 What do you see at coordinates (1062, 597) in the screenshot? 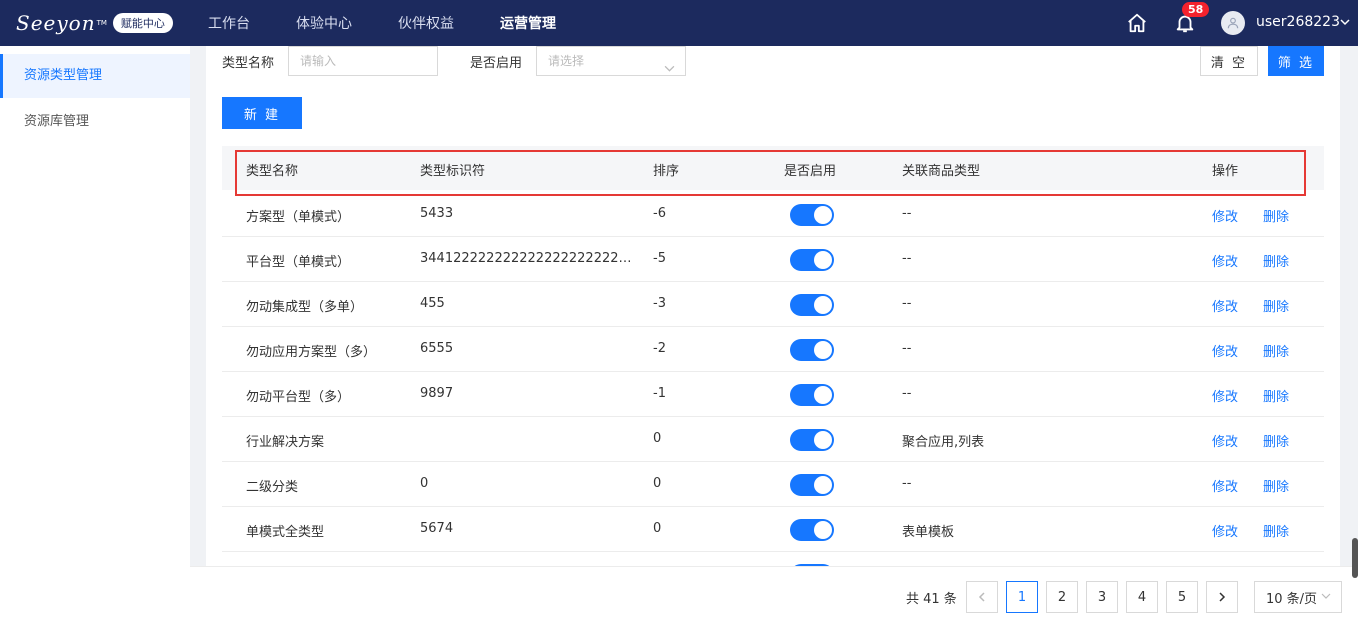
I see `page-2-button: 2` at bounding box center [1062, 597].